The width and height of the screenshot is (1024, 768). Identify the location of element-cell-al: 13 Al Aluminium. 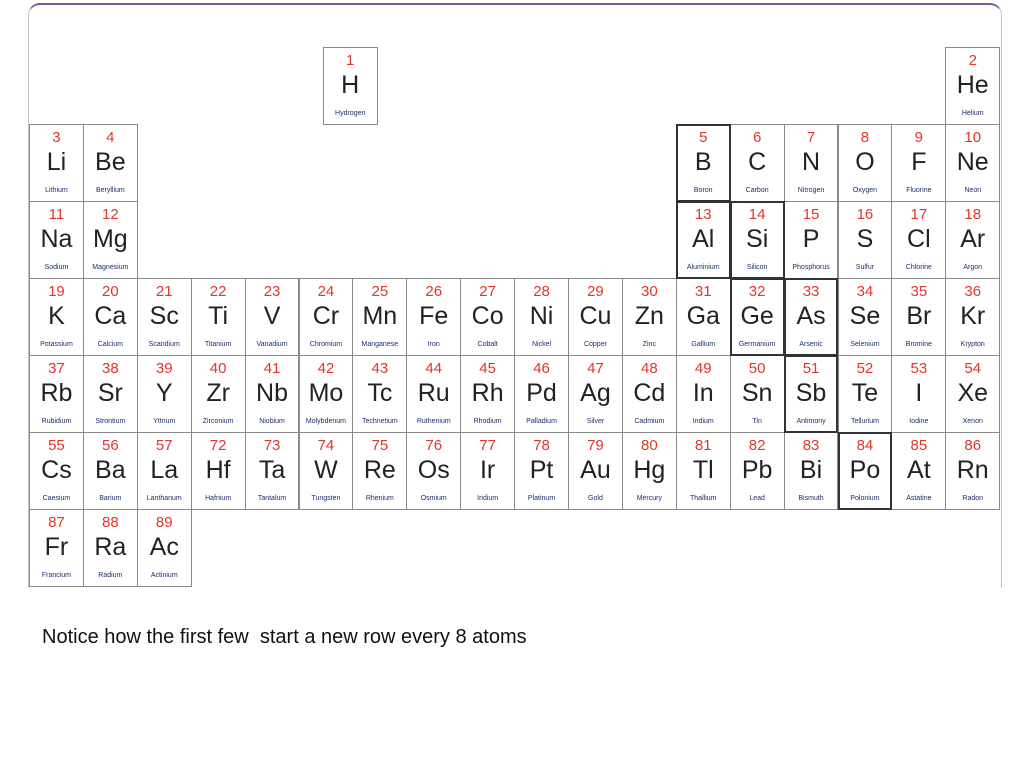
(703, 240).